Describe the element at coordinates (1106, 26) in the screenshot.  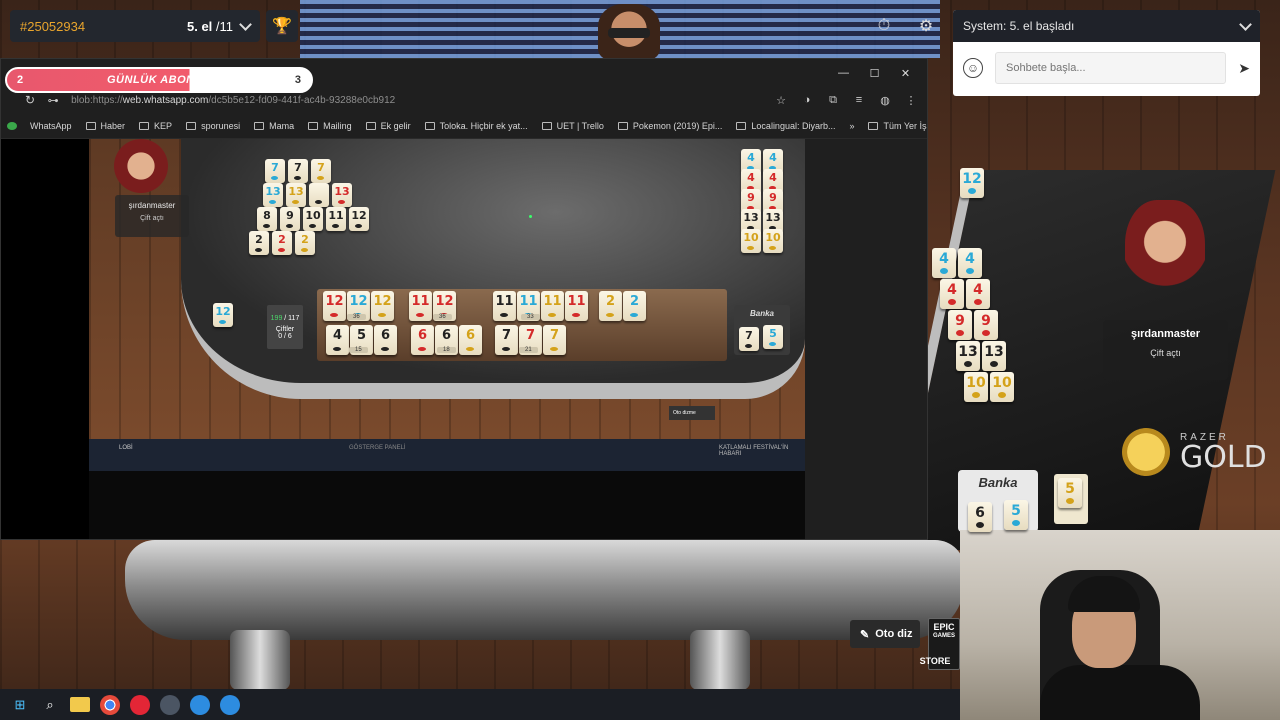
I see `chat-header: System: 5. el başladı` at that location.